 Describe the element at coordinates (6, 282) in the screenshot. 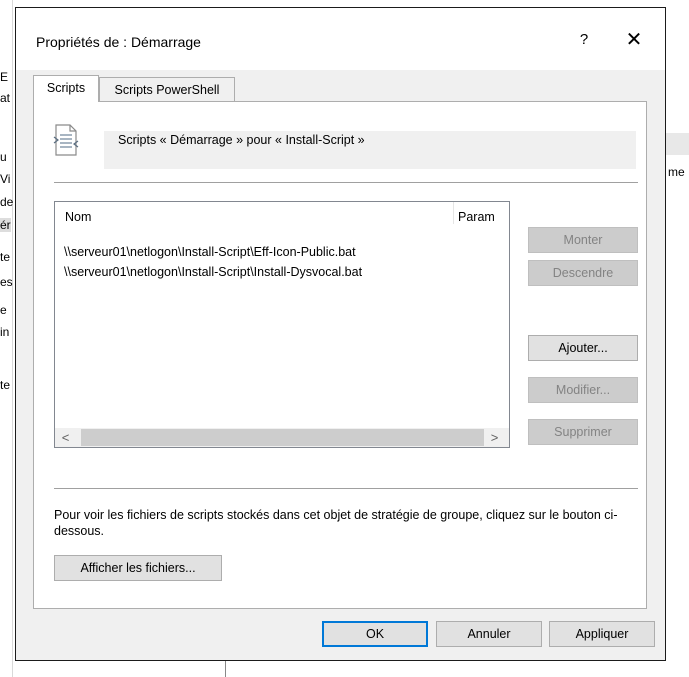

I see `background-text: es` at that location.